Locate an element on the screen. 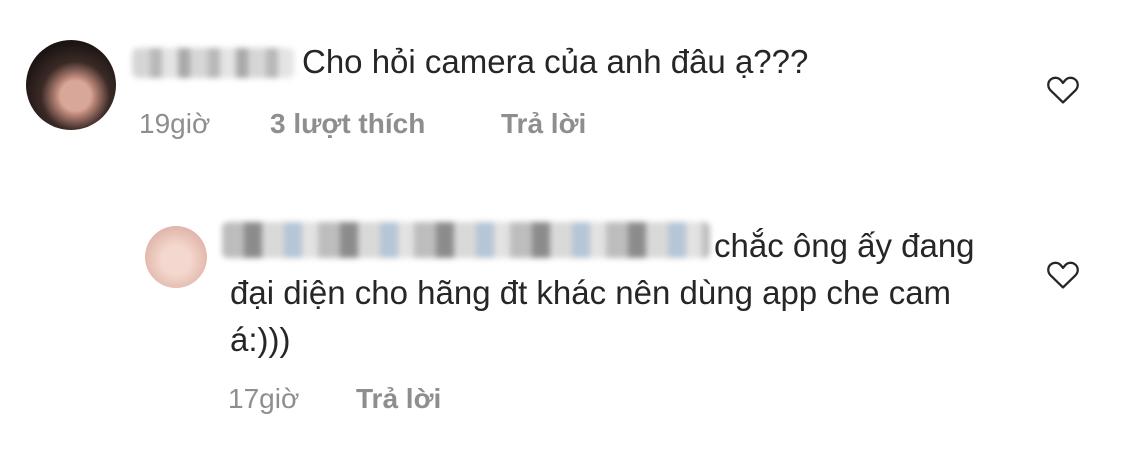 The width and height of the screenshot is (1136, 454). comment-text: Cho hỏi camera của anh đâu ạ??? is located at coordinates (555, 61).